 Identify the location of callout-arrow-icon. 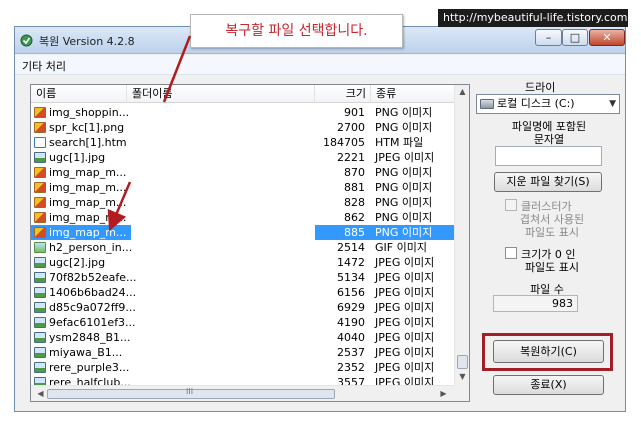
(119, 206).